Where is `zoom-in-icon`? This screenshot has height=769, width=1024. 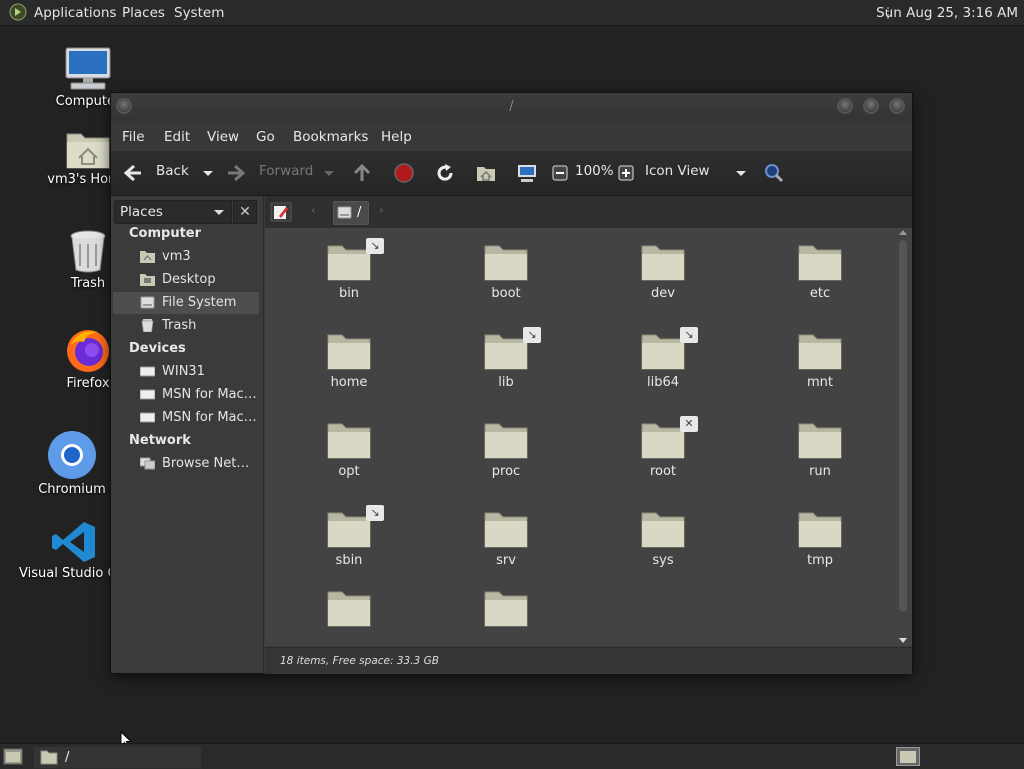 zoom-in-icon is located at coordinates (626, 173).